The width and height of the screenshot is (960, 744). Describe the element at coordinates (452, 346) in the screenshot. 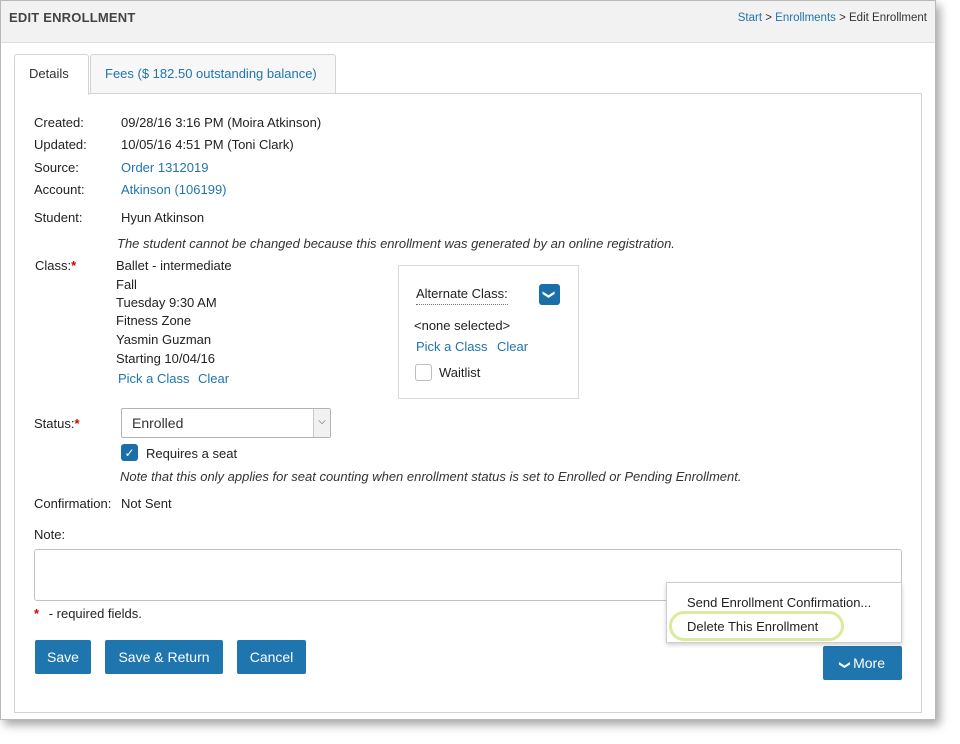

I see `alternate-pick-class-link: Pick a Class` at that location.